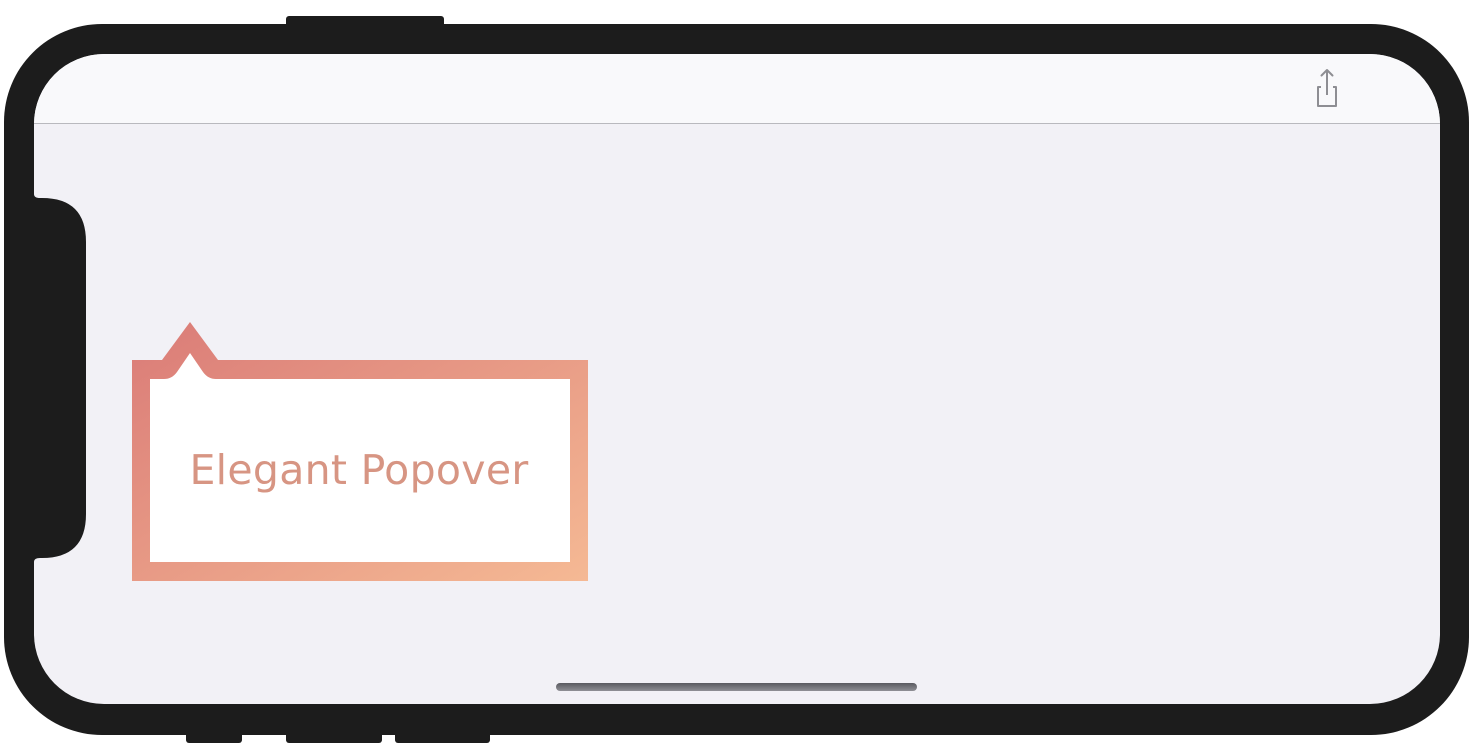  What do you see at coordinates (60, 378) in the screenshot?
I see `camera-notch` at bounding box center [60, 378].